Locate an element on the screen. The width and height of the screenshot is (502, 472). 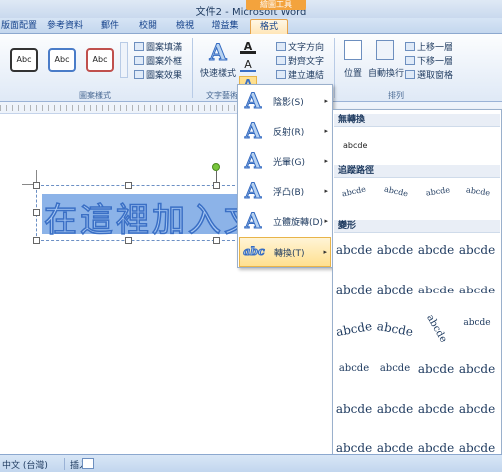
context-tab-header: 繪圖工具 is located at coordinates (276, 5).